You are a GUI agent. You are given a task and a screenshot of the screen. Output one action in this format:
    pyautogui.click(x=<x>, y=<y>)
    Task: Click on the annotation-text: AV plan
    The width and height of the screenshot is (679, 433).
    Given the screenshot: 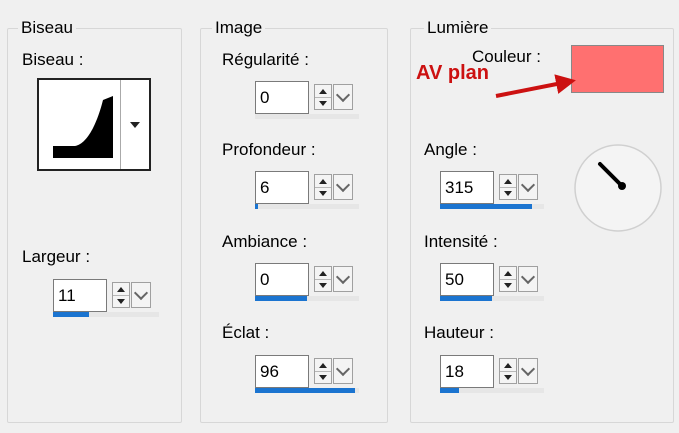 What is the action you would take?
    pyautogui.click(x=452, y=73)
    